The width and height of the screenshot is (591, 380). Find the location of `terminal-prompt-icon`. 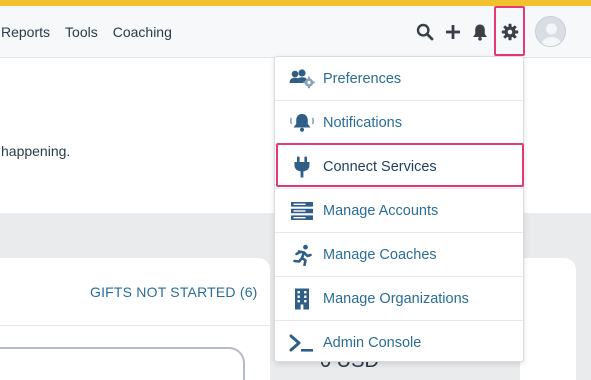

terminal-prompt-icon is located at coordinates (302, 343).